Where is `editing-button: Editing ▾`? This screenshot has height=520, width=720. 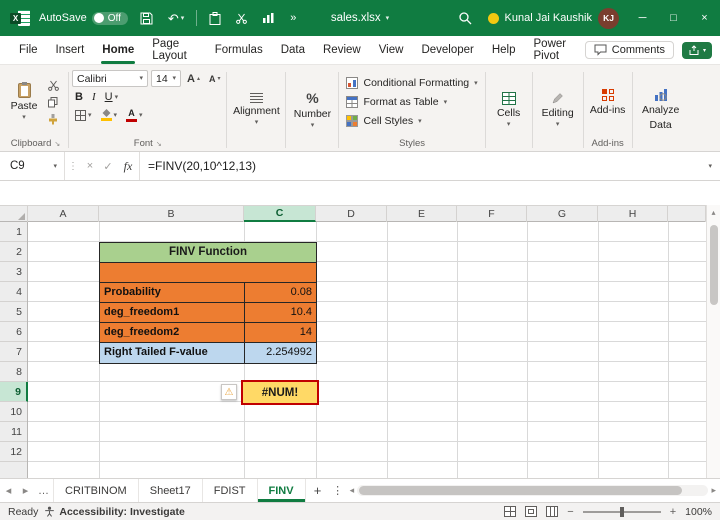 editing-button: Editing ▾ is located at coordinates (558, 109).